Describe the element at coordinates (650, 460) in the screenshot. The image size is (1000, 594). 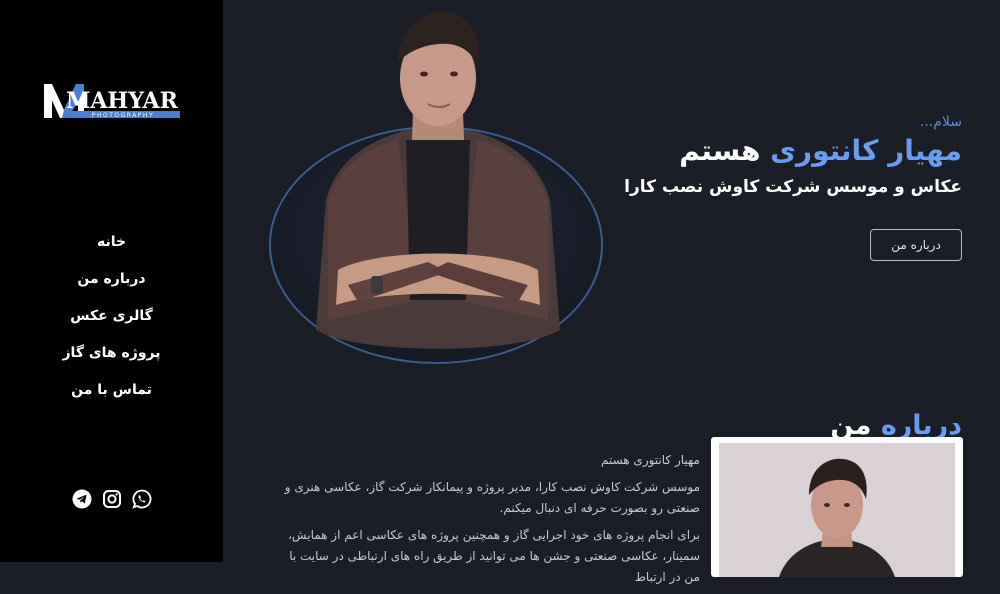
I see `about-intro: مهیار کانتوری هستم` at that location.